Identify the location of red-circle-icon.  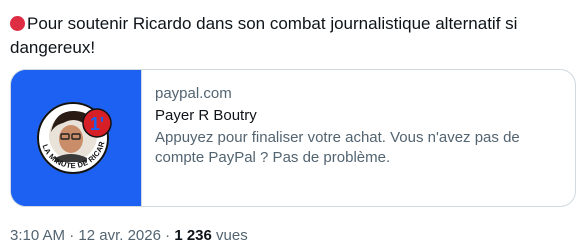
(17, 23).